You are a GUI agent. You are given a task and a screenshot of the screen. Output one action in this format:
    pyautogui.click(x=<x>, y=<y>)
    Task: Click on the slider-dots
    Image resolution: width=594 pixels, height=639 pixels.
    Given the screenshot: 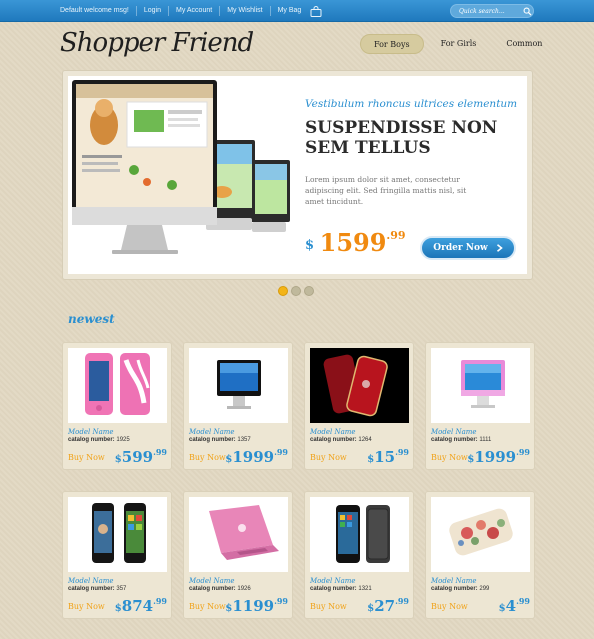 What is the action you would take?
    pyautogui.click(x=296, y=291)
    